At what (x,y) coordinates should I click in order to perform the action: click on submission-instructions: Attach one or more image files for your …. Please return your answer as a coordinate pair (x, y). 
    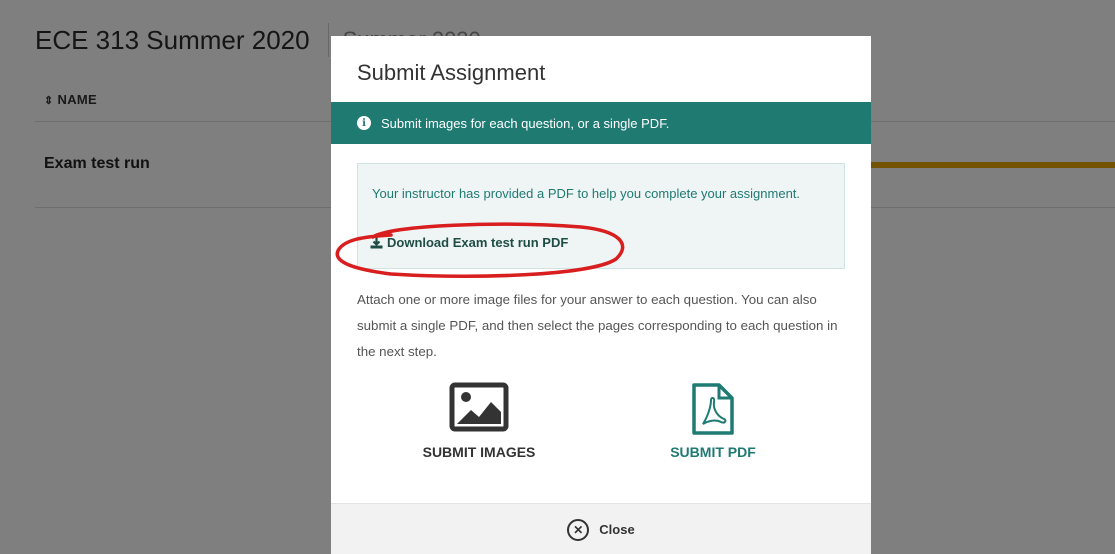
    Looking at the image, I should click on (597, 325).